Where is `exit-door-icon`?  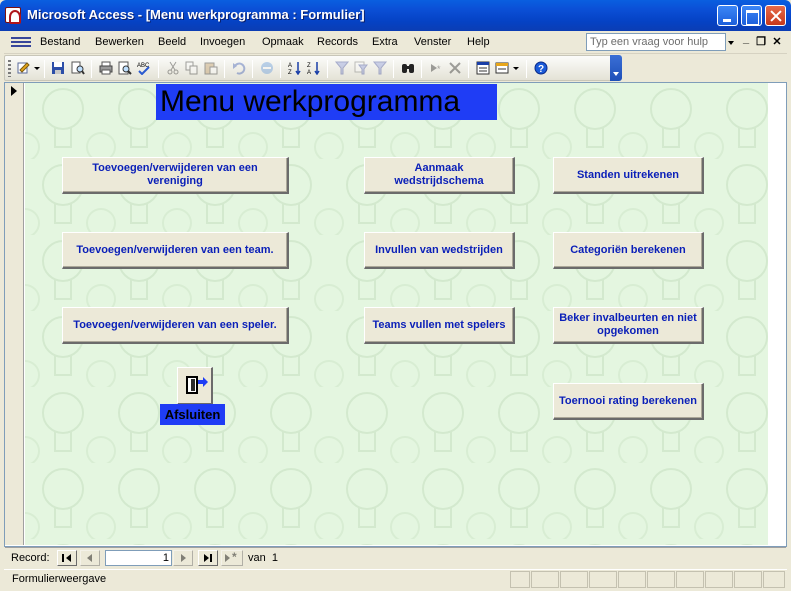
exit-door-icon is located at coordinates (192, 385).